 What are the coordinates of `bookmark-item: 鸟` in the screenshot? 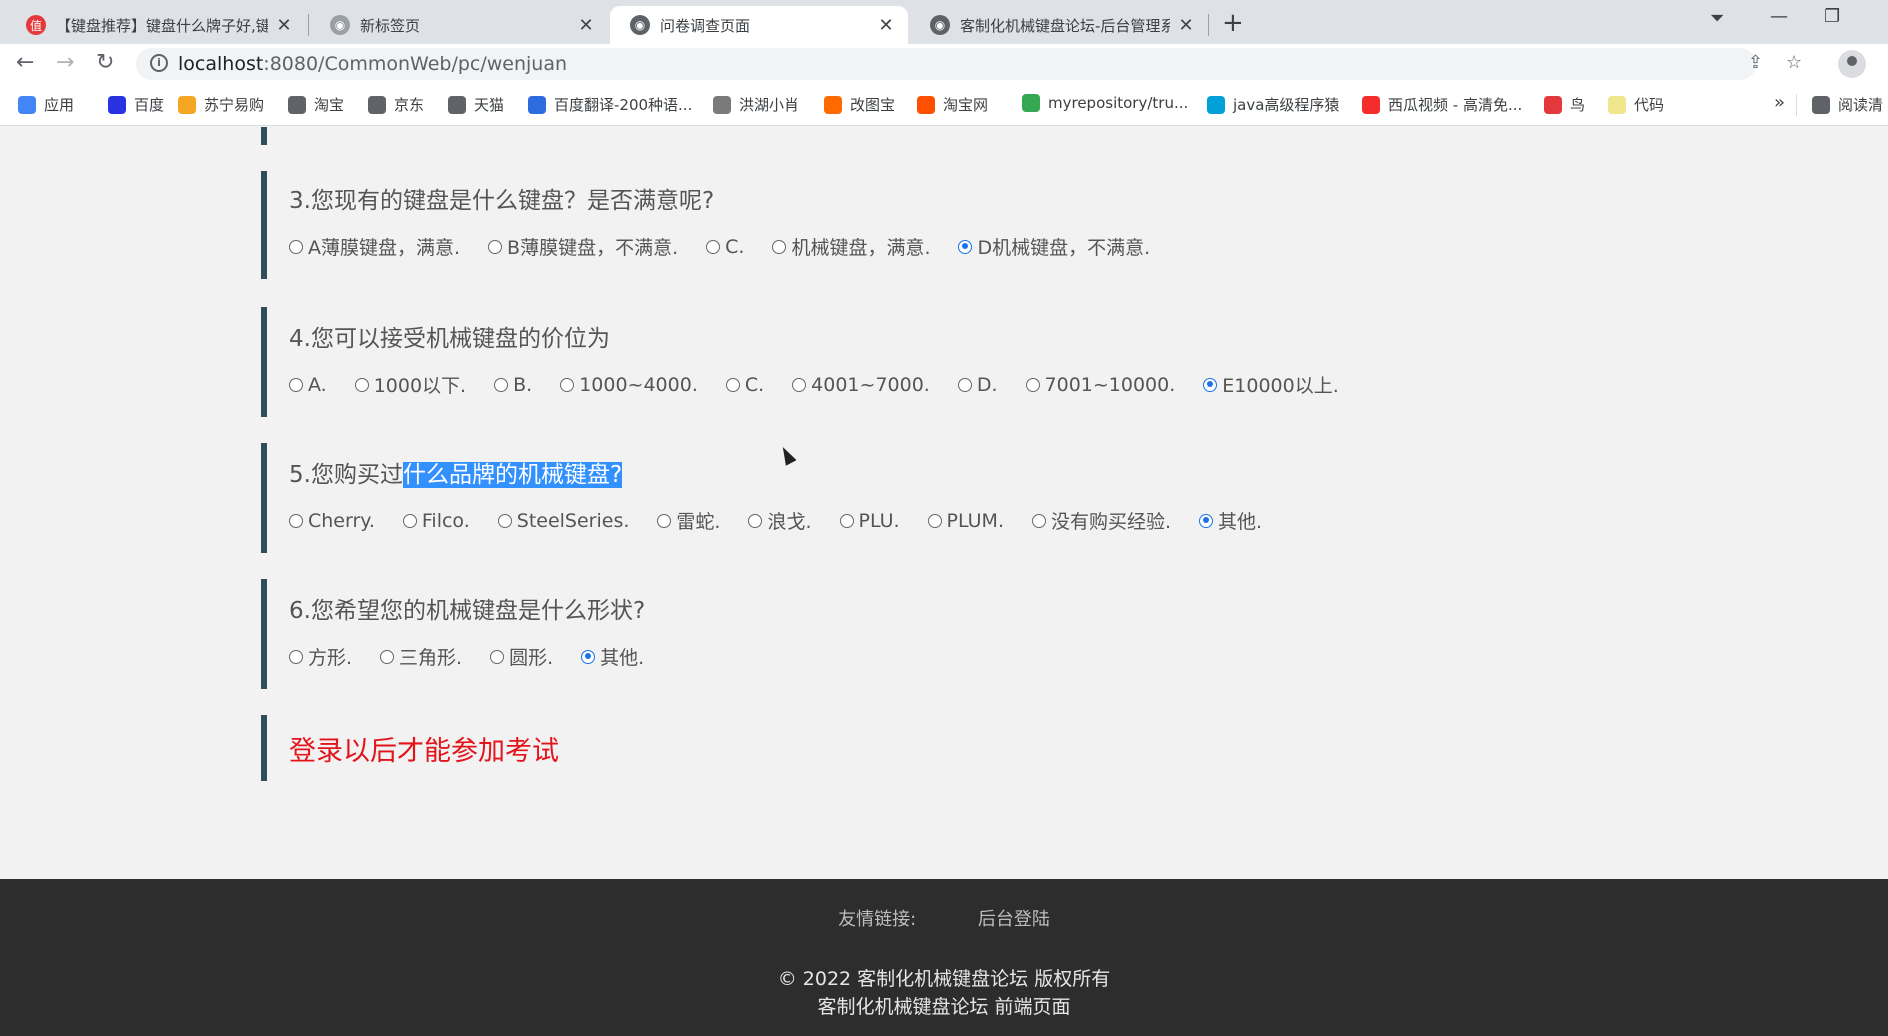 It's located at (1564, 104).